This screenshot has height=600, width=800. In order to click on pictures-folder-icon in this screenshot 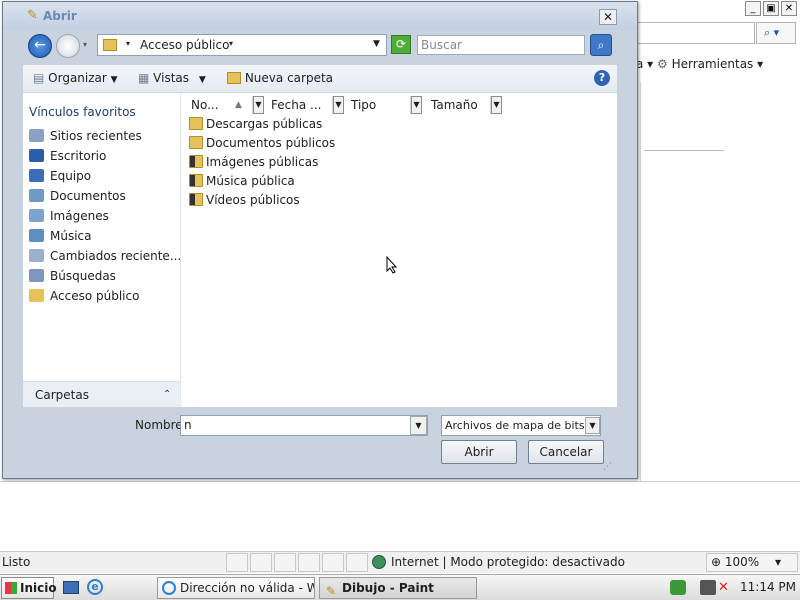, I will do `click(196, 161)`.